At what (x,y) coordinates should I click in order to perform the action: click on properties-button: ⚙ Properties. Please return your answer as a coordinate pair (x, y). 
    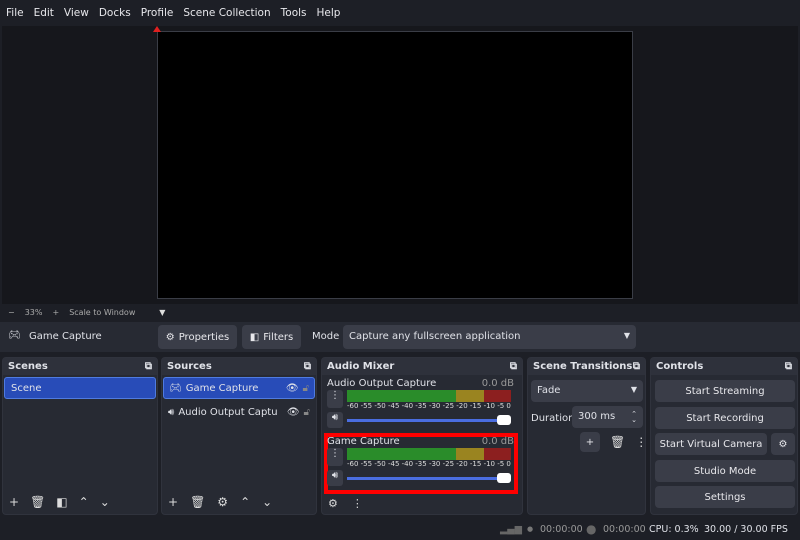
    Looking at the image, I should click on (197, 337).